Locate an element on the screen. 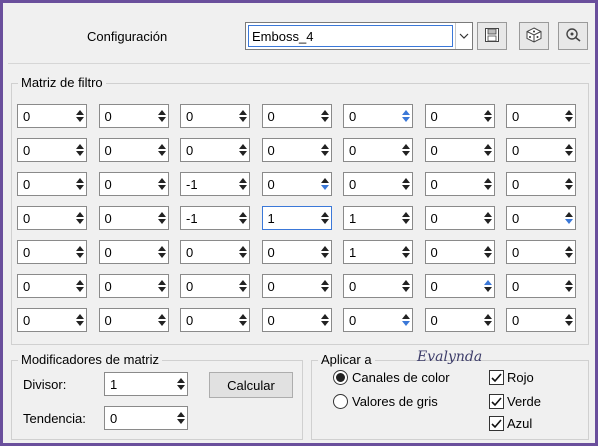  check-blue: Azul is located at coordinates (510, 423).